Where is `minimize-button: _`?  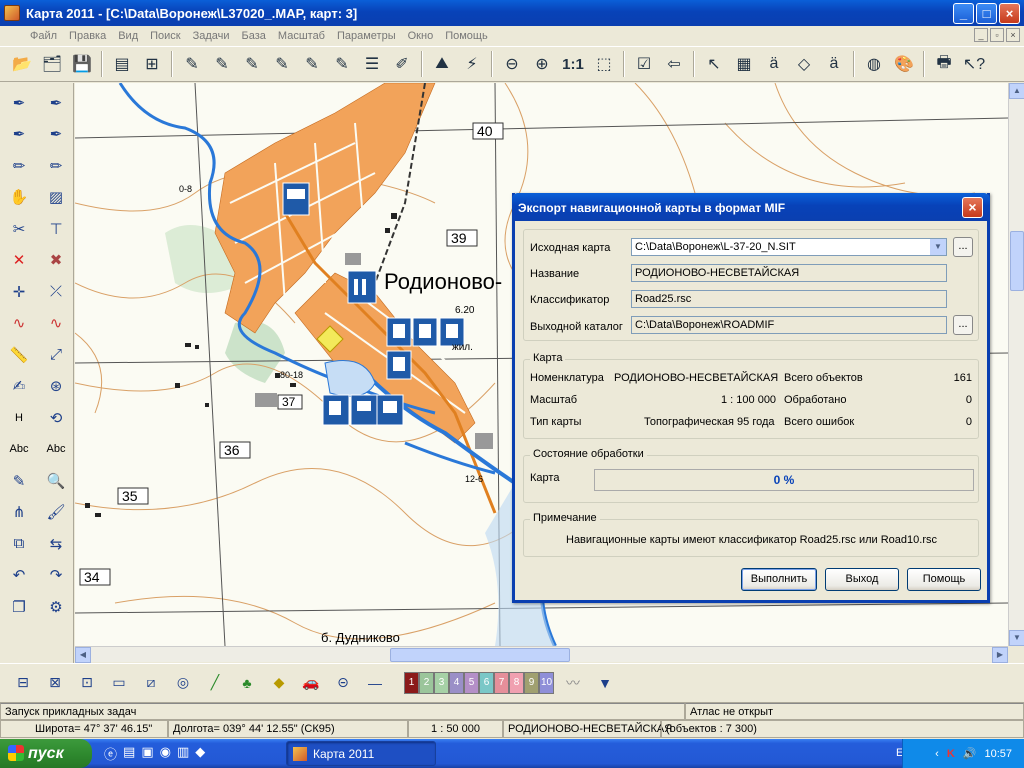 minimize-button: _ is located at coordinates (963, 13).